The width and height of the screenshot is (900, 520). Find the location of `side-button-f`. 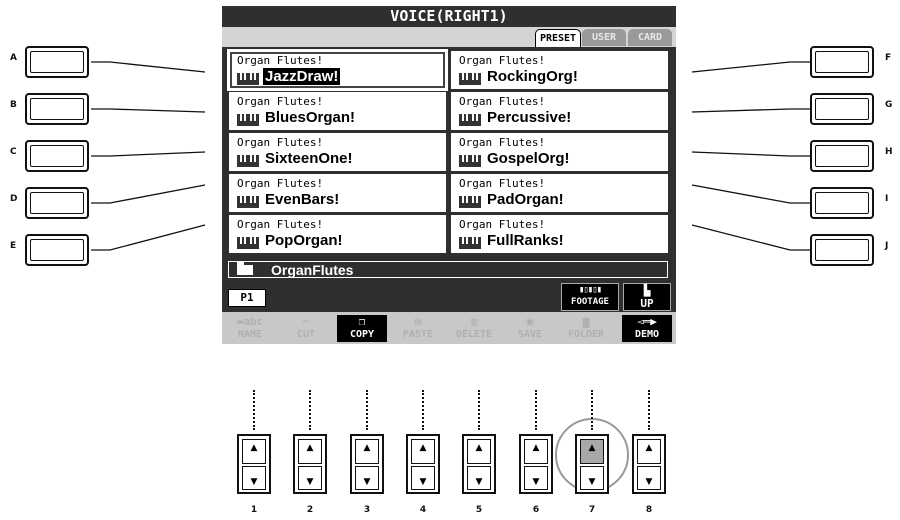

side-button-f is located at coordinates (842, 62).